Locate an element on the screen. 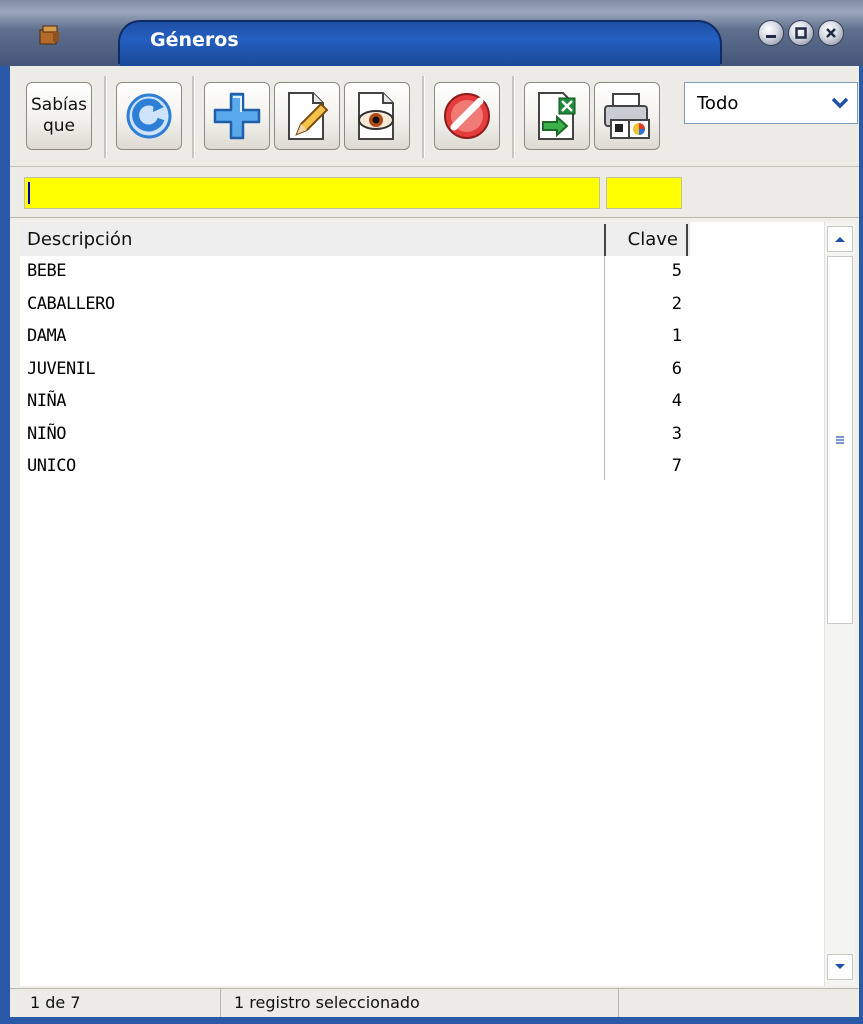  table-row: NIÑA 4 is located at coordinates (355, 402).